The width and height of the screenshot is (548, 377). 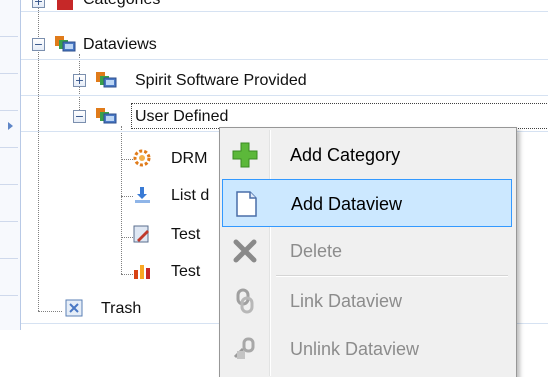 I want to click on tree-label: Categories, so click(x=121, y=5).